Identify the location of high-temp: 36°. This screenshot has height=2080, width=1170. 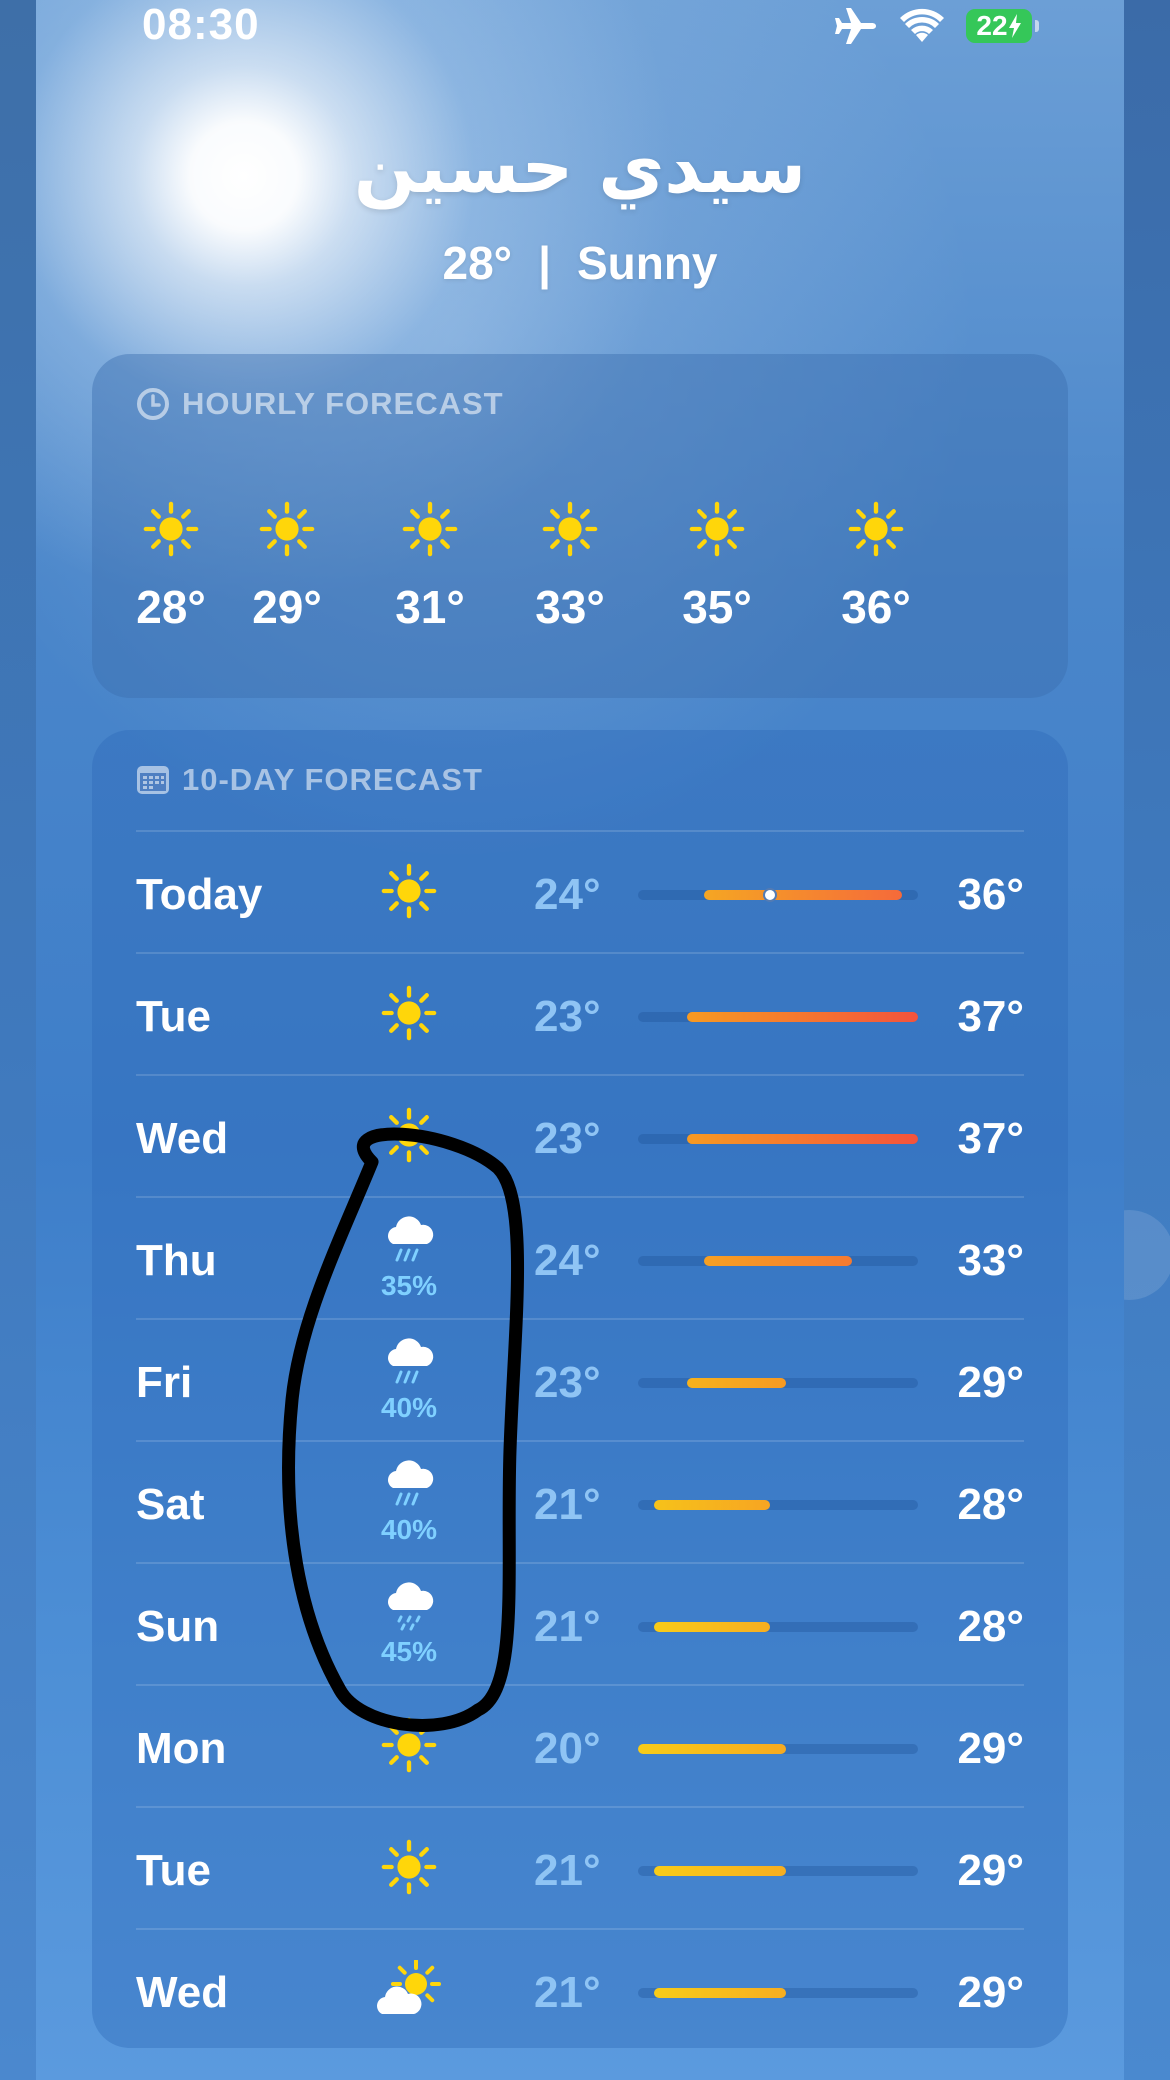
(990, 894).